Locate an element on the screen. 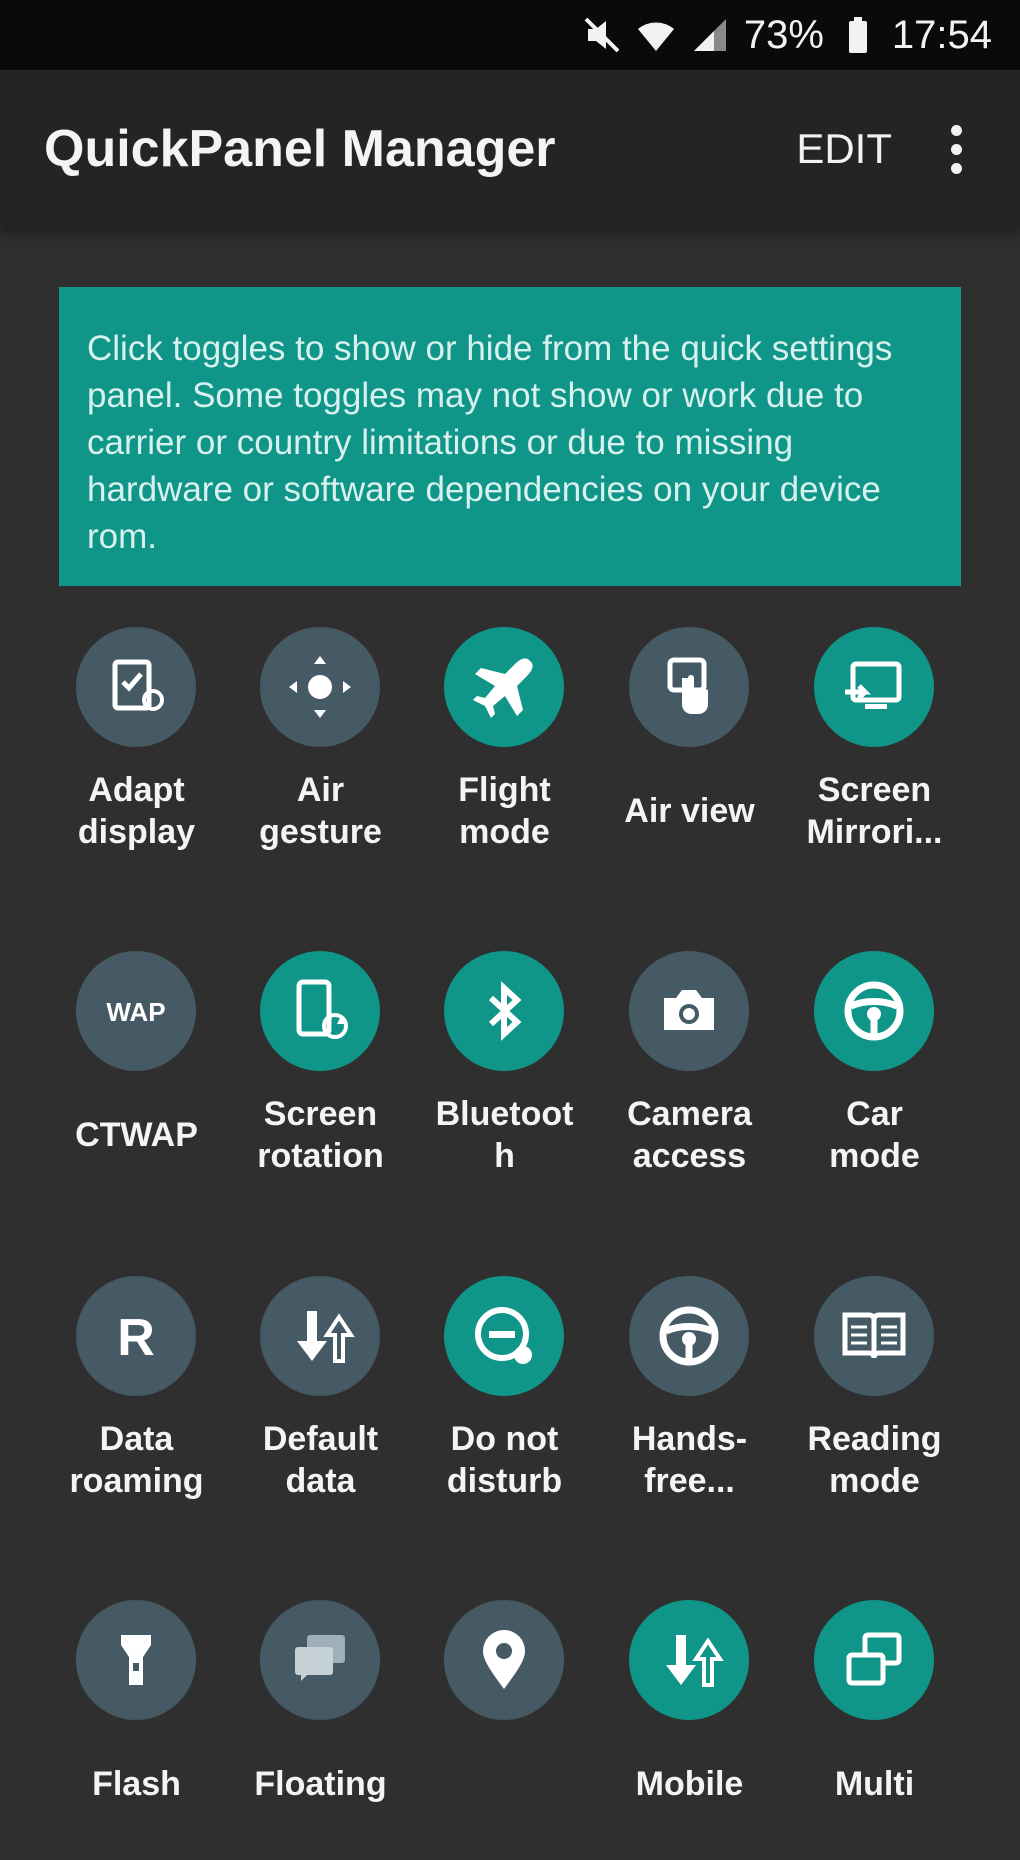 This screenshot has width=1020, height=1860. bluetooth-icon is located at coordinates (504, 1011).